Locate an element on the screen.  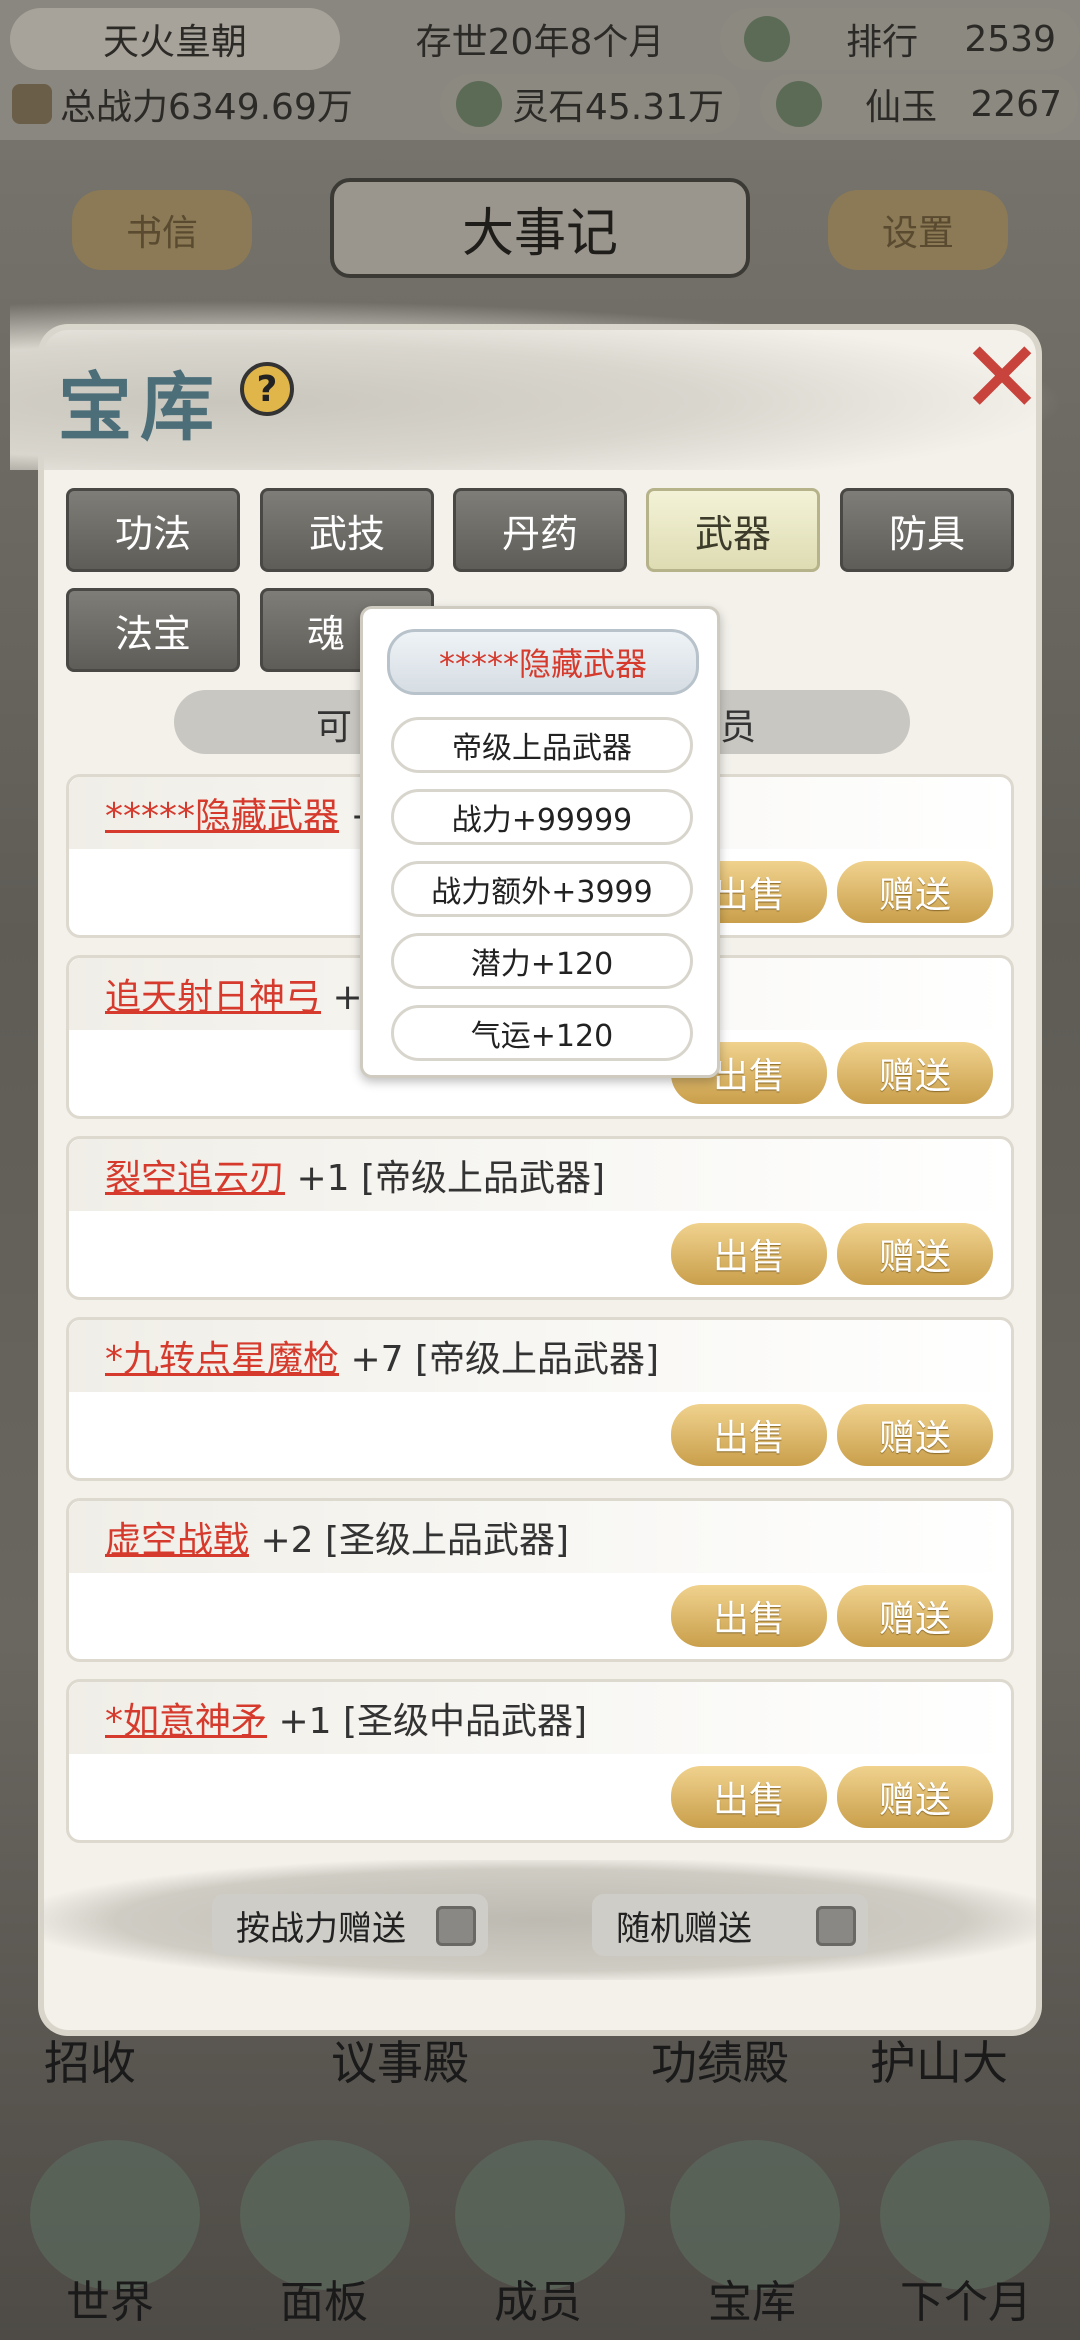
tab-weapons: 武器 is located at coordinates (733, 530).